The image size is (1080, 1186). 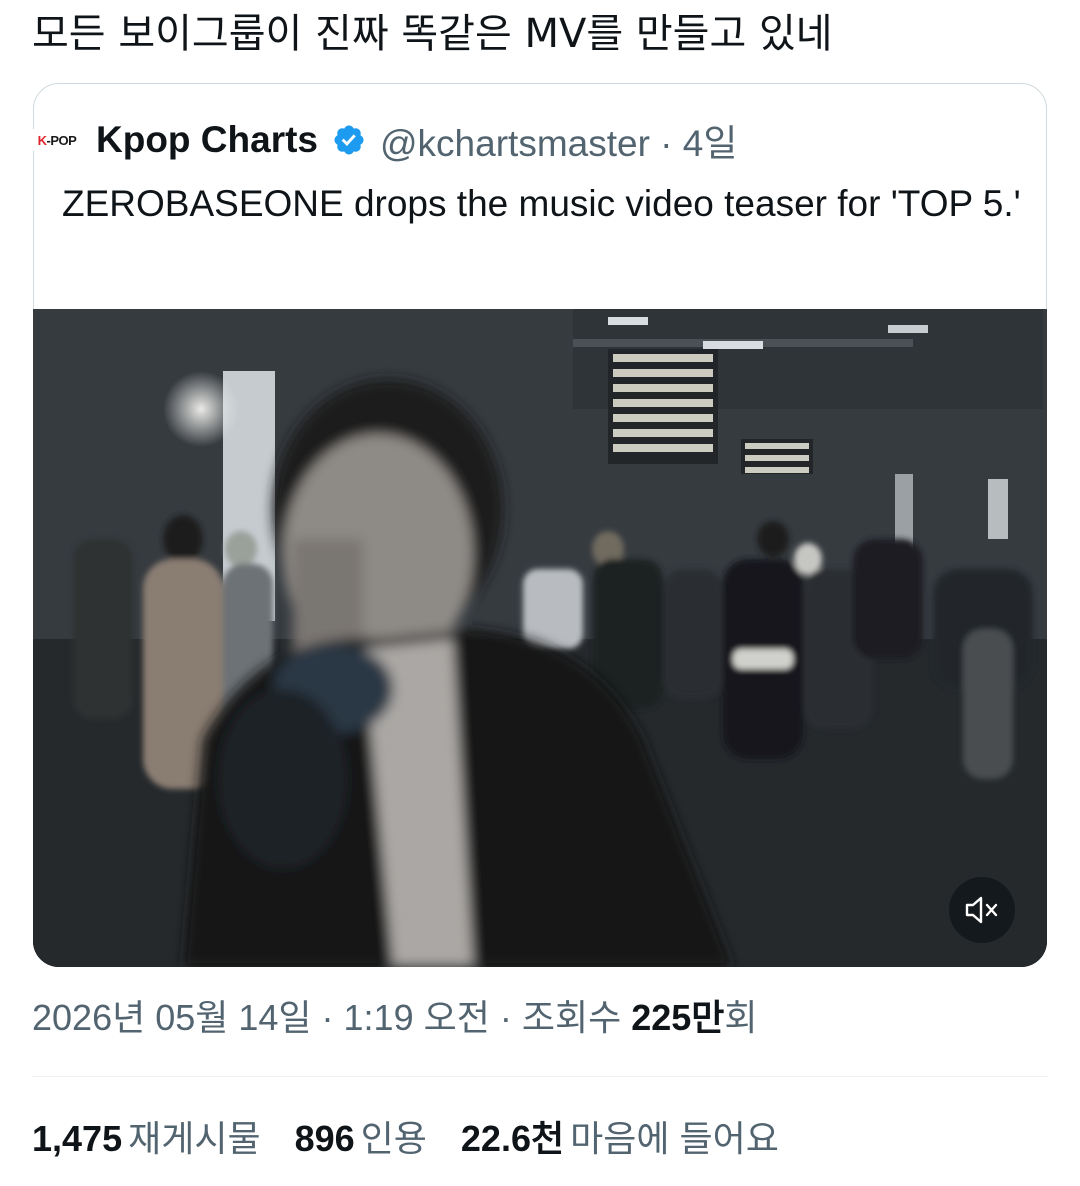 I want to click on kpop-charts-avatar: K -POP, so click(x=57, y=140).